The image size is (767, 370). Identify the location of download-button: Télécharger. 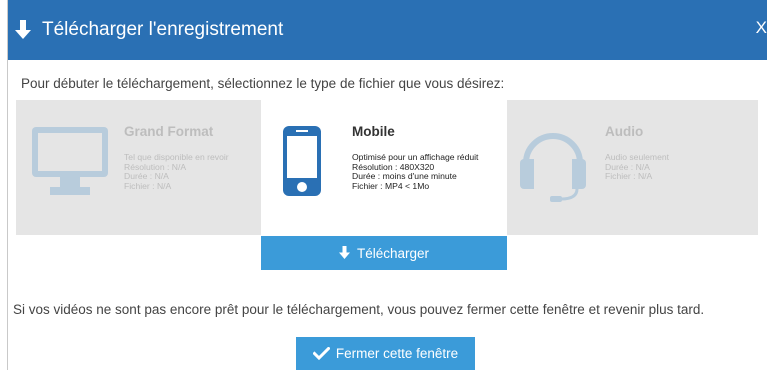
(384, 253).